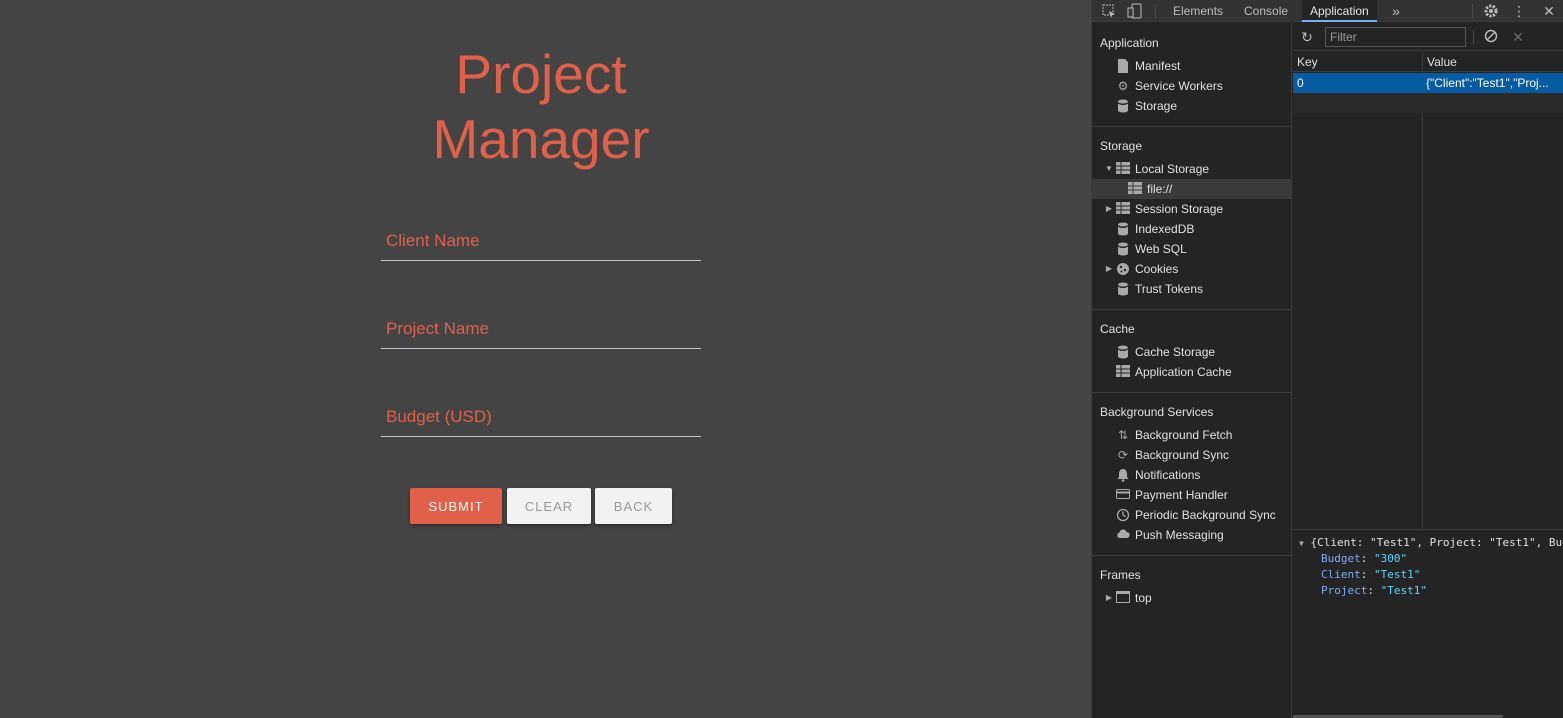 The image size is (1563, 718). Describe the element at coordinates (1191, 189) in the screenshot. I see `sidebar-item-local-storage-file: file://` at that location.